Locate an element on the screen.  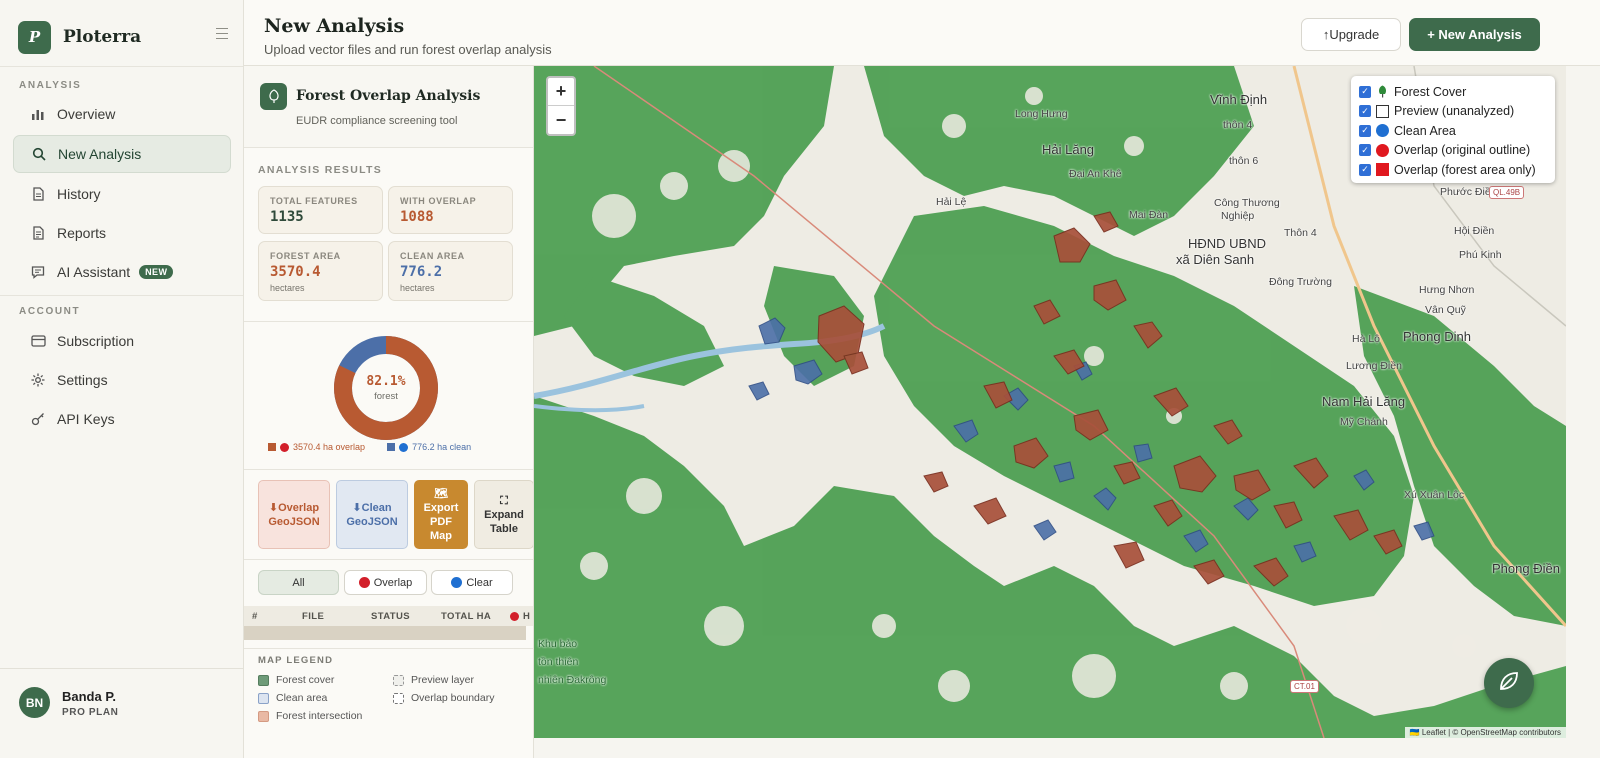
gear-icon is located at coordinates (38, 380).